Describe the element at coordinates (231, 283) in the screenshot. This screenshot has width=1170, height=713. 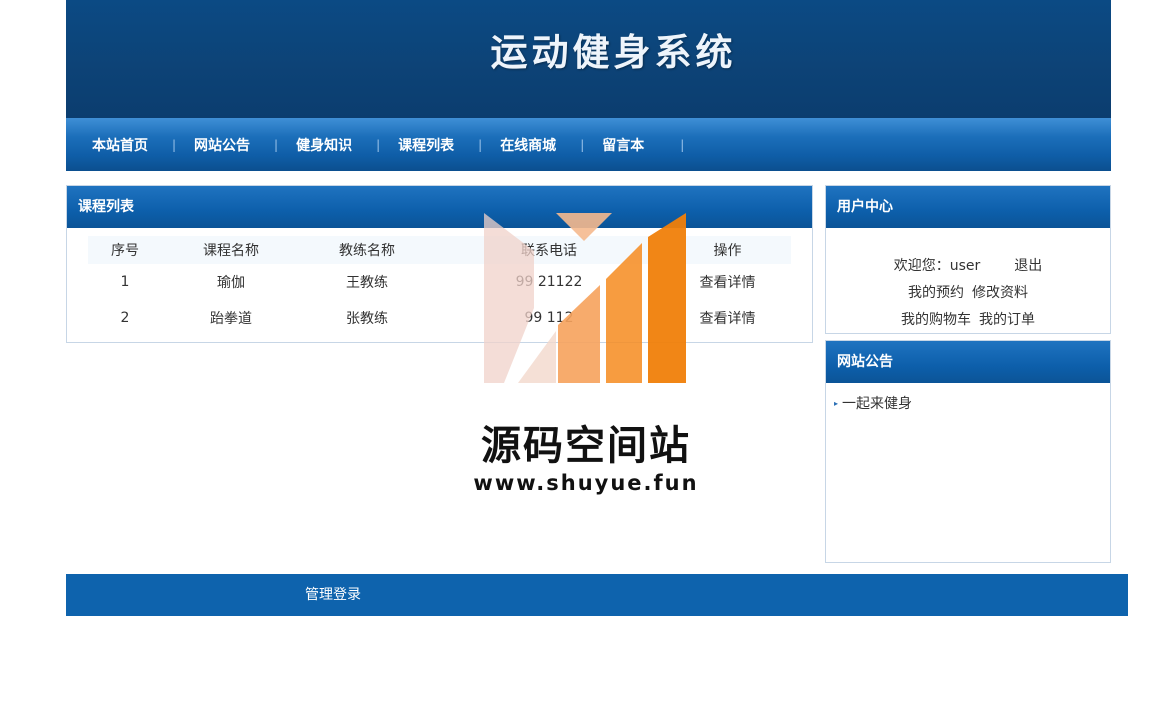
I see `row-course-name: 瑜伽` at that location.